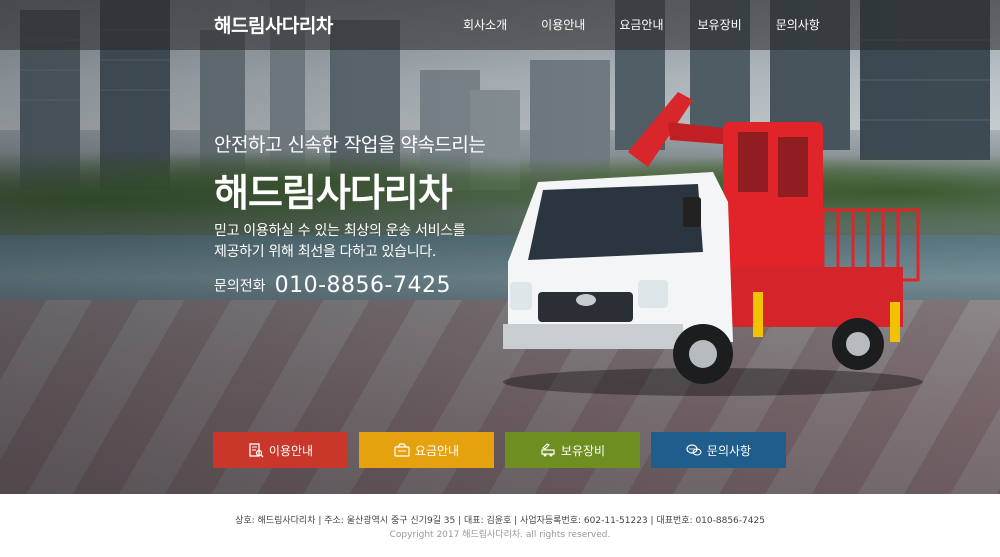 The image size is (1000, 557). I want to click on hero-phone: 문의전화 010-8856-7425, so click(332, 285).